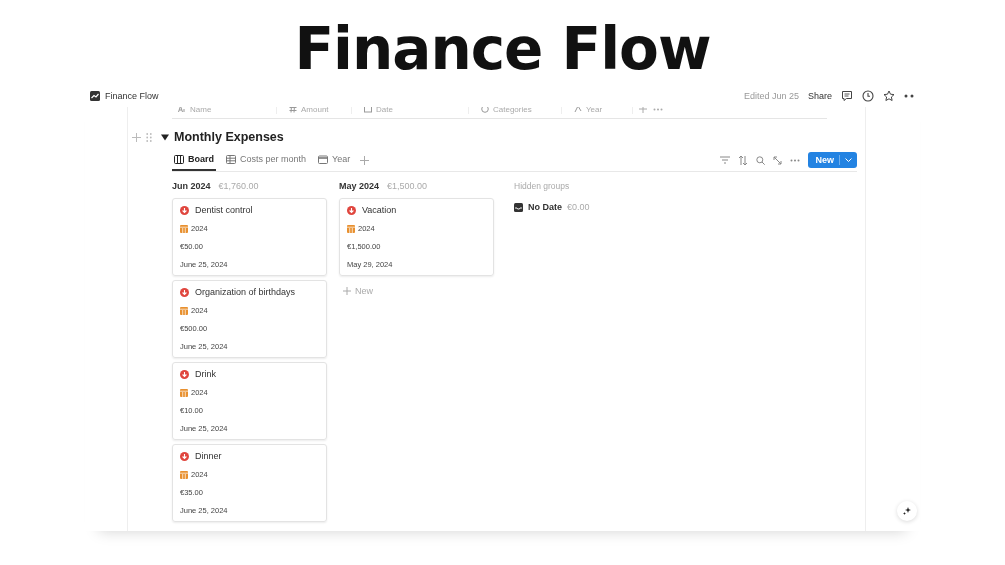 This screenshot has height=565, width=1005. Describe the element at coordinates (542, 186) in the screenshot. I see `hidden-groups-label: Hidden groups` at that location.